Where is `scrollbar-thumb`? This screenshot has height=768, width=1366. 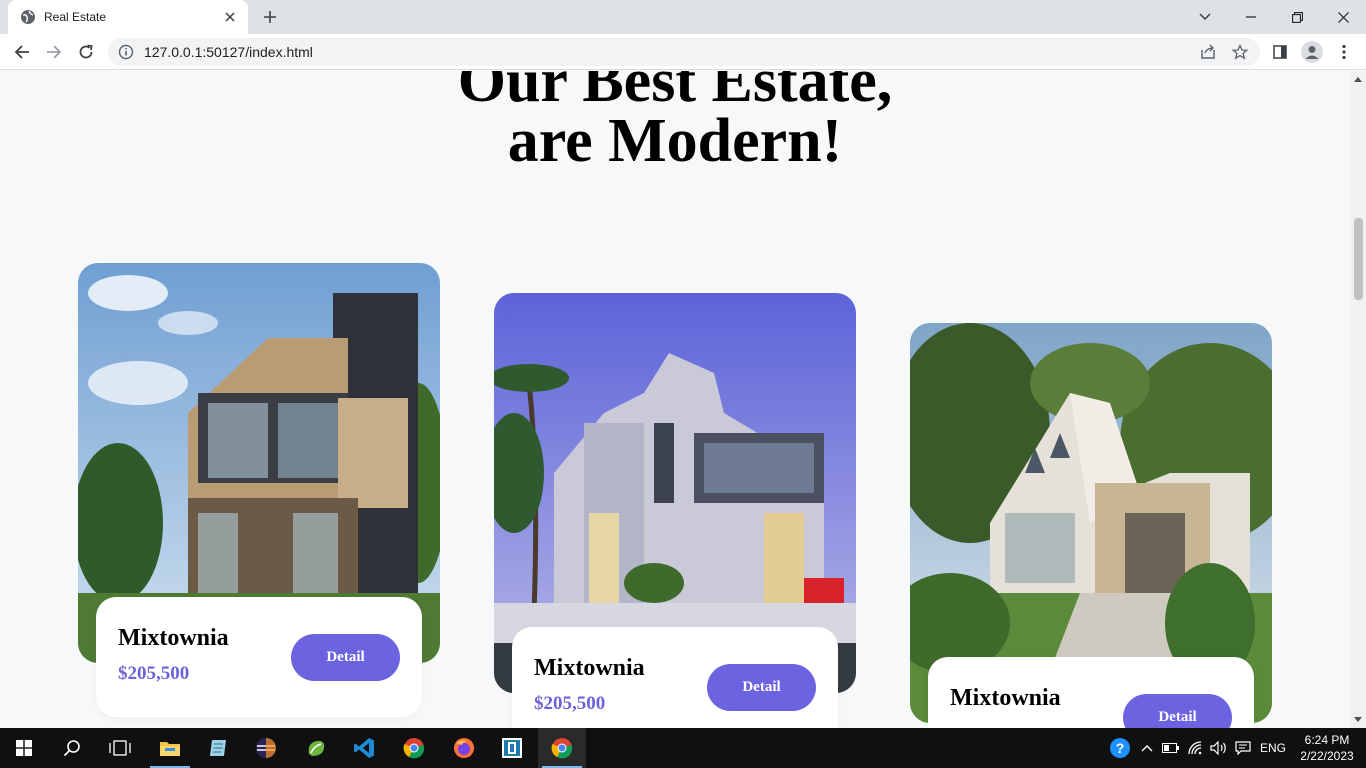 scrollbar-thumb is located at coordinates (1358, 259).